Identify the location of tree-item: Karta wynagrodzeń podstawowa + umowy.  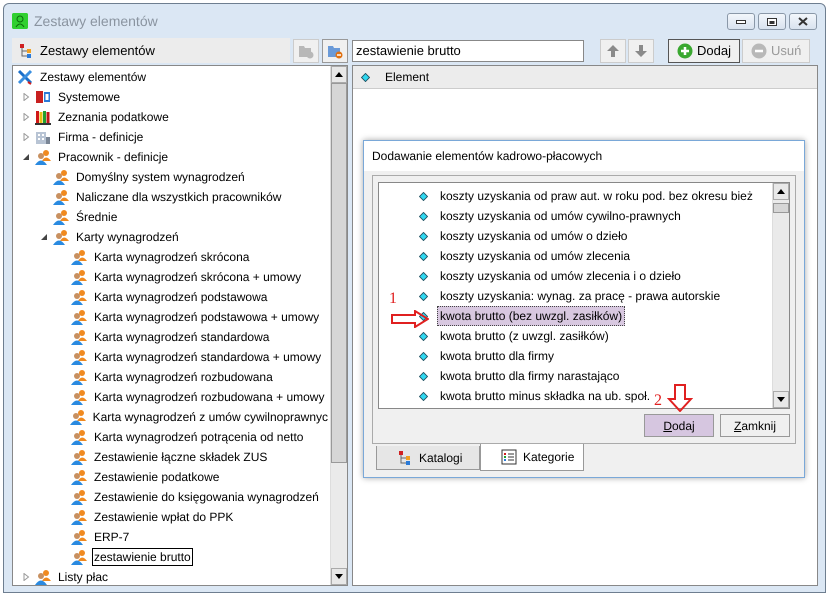
(207, 317).